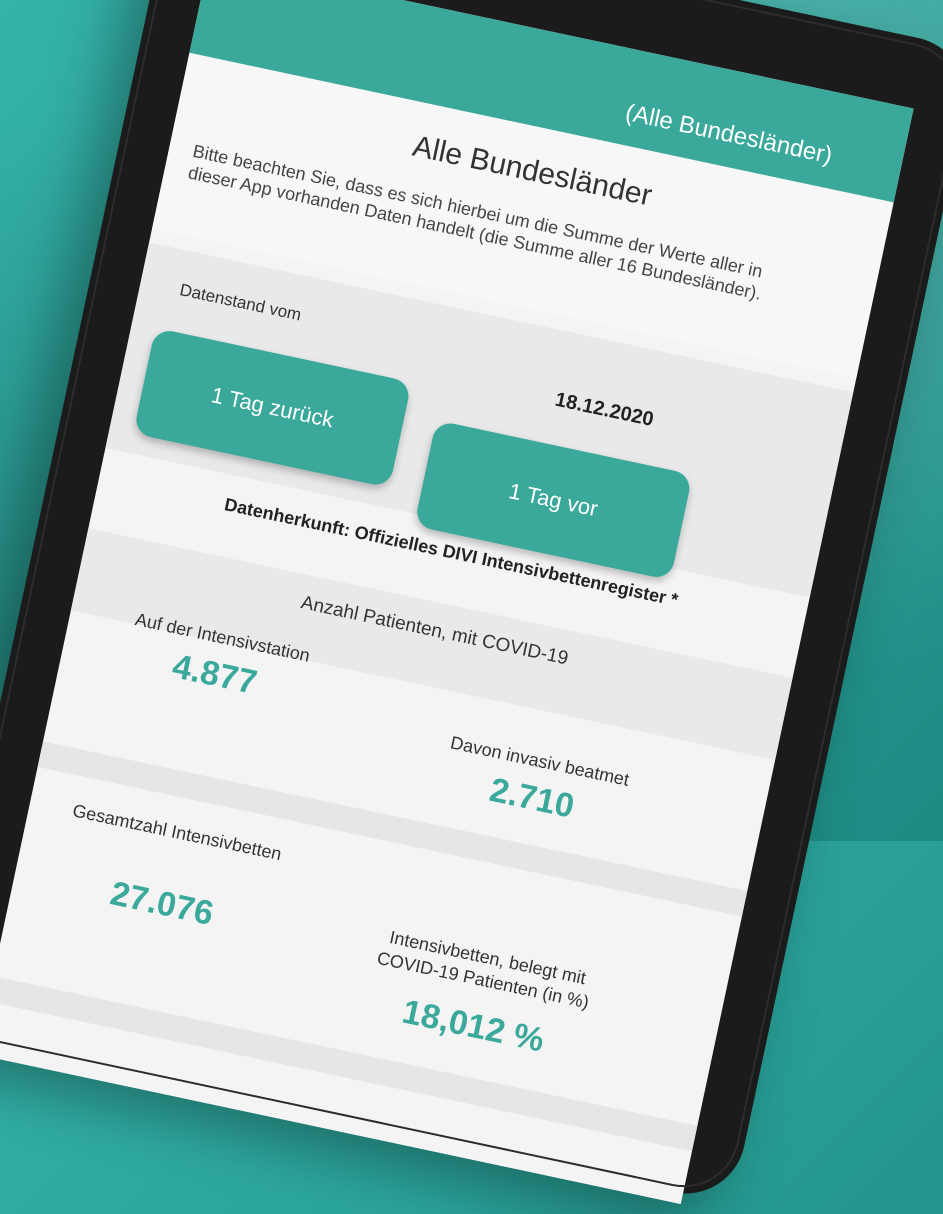 This screenshot has height=1214, width=943. What do you see at coordinates (532, 798) in the screenshot?
I see `ventilated-value: 2.710` at bounding box center [532, 798].